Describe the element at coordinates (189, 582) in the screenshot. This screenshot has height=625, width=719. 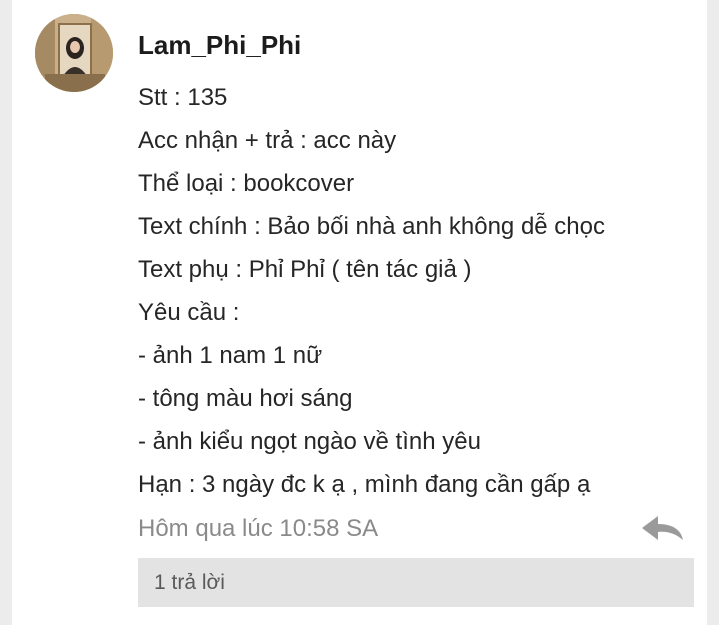
I see `replies-count-label: 1 trả lời` at that location.